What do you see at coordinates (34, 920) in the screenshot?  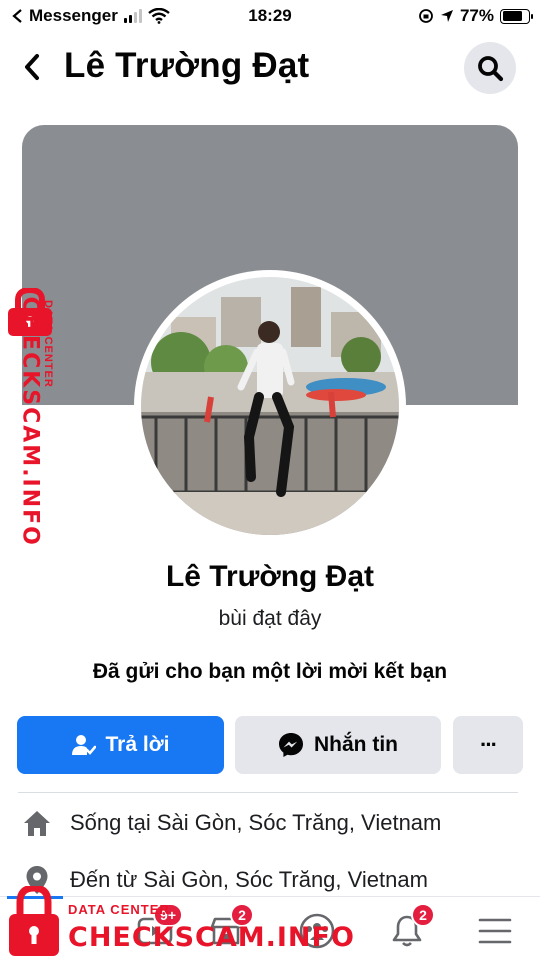 I see `lock-logo-icon` at bounding box center [34, 920].